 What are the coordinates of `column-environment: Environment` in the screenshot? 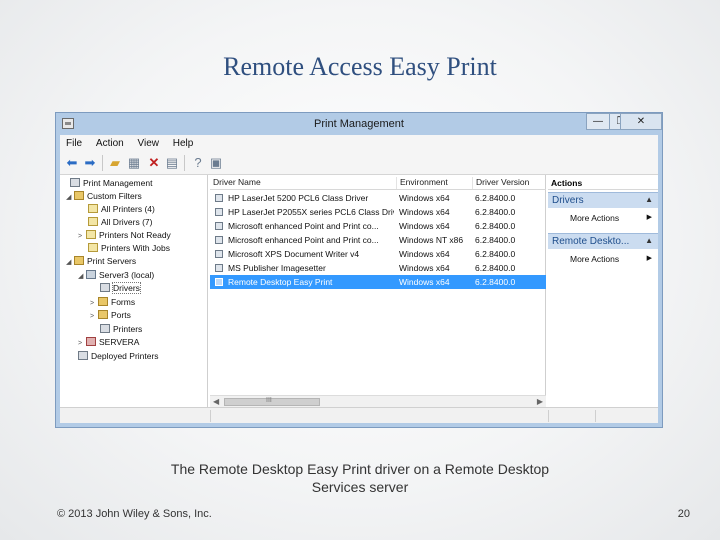 It's located at (434, 183).